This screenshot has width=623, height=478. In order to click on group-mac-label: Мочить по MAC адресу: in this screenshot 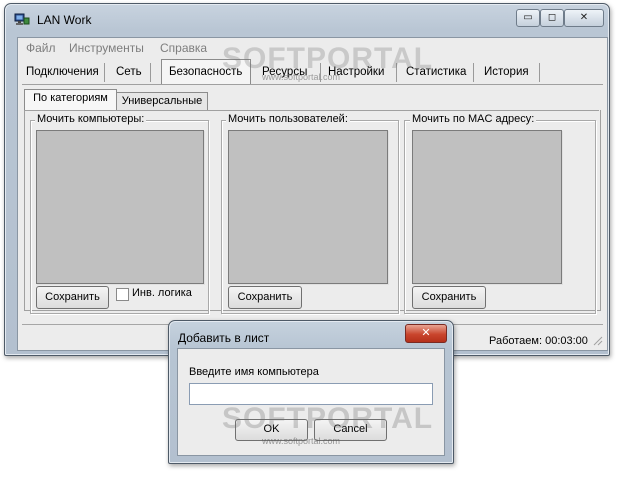, I will do `click(473, 119)`.